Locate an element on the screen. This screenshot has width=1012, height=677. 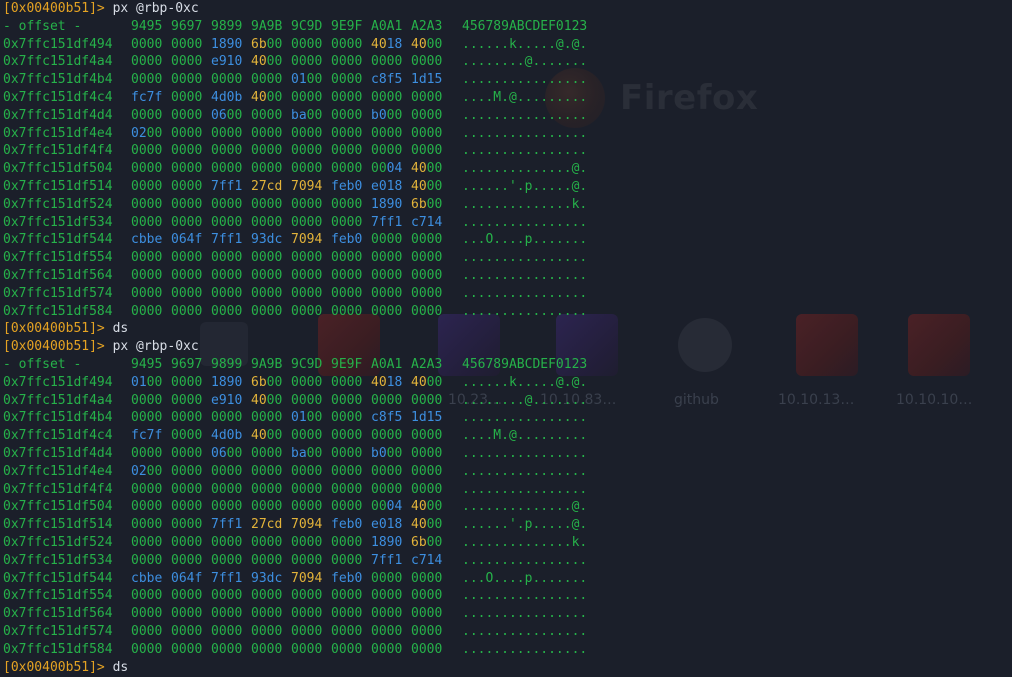
column-header: 9E9F is located at coordinates (347, 364).